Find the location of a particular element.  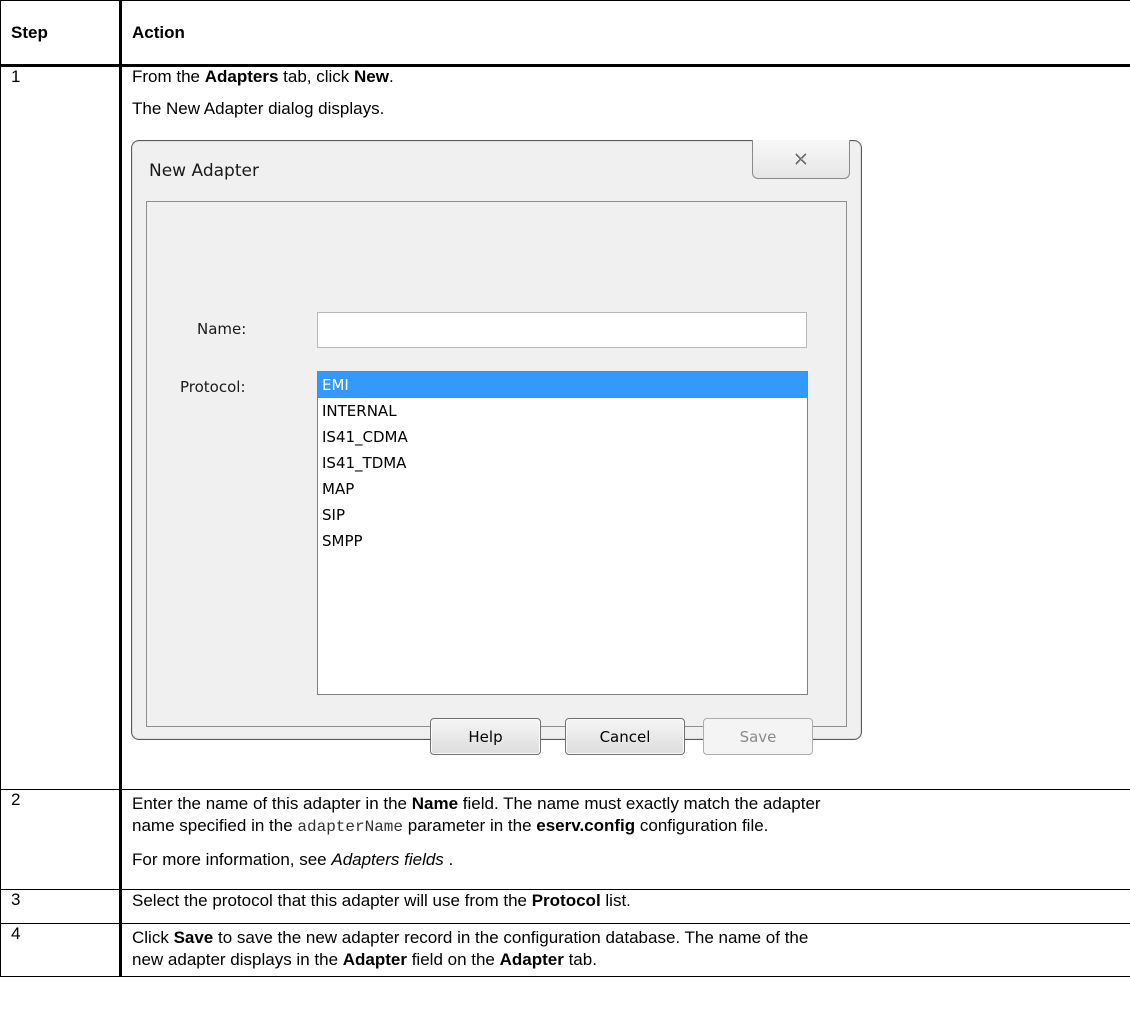

dialog-title: New Adapter is located at coordinates (204, 171).